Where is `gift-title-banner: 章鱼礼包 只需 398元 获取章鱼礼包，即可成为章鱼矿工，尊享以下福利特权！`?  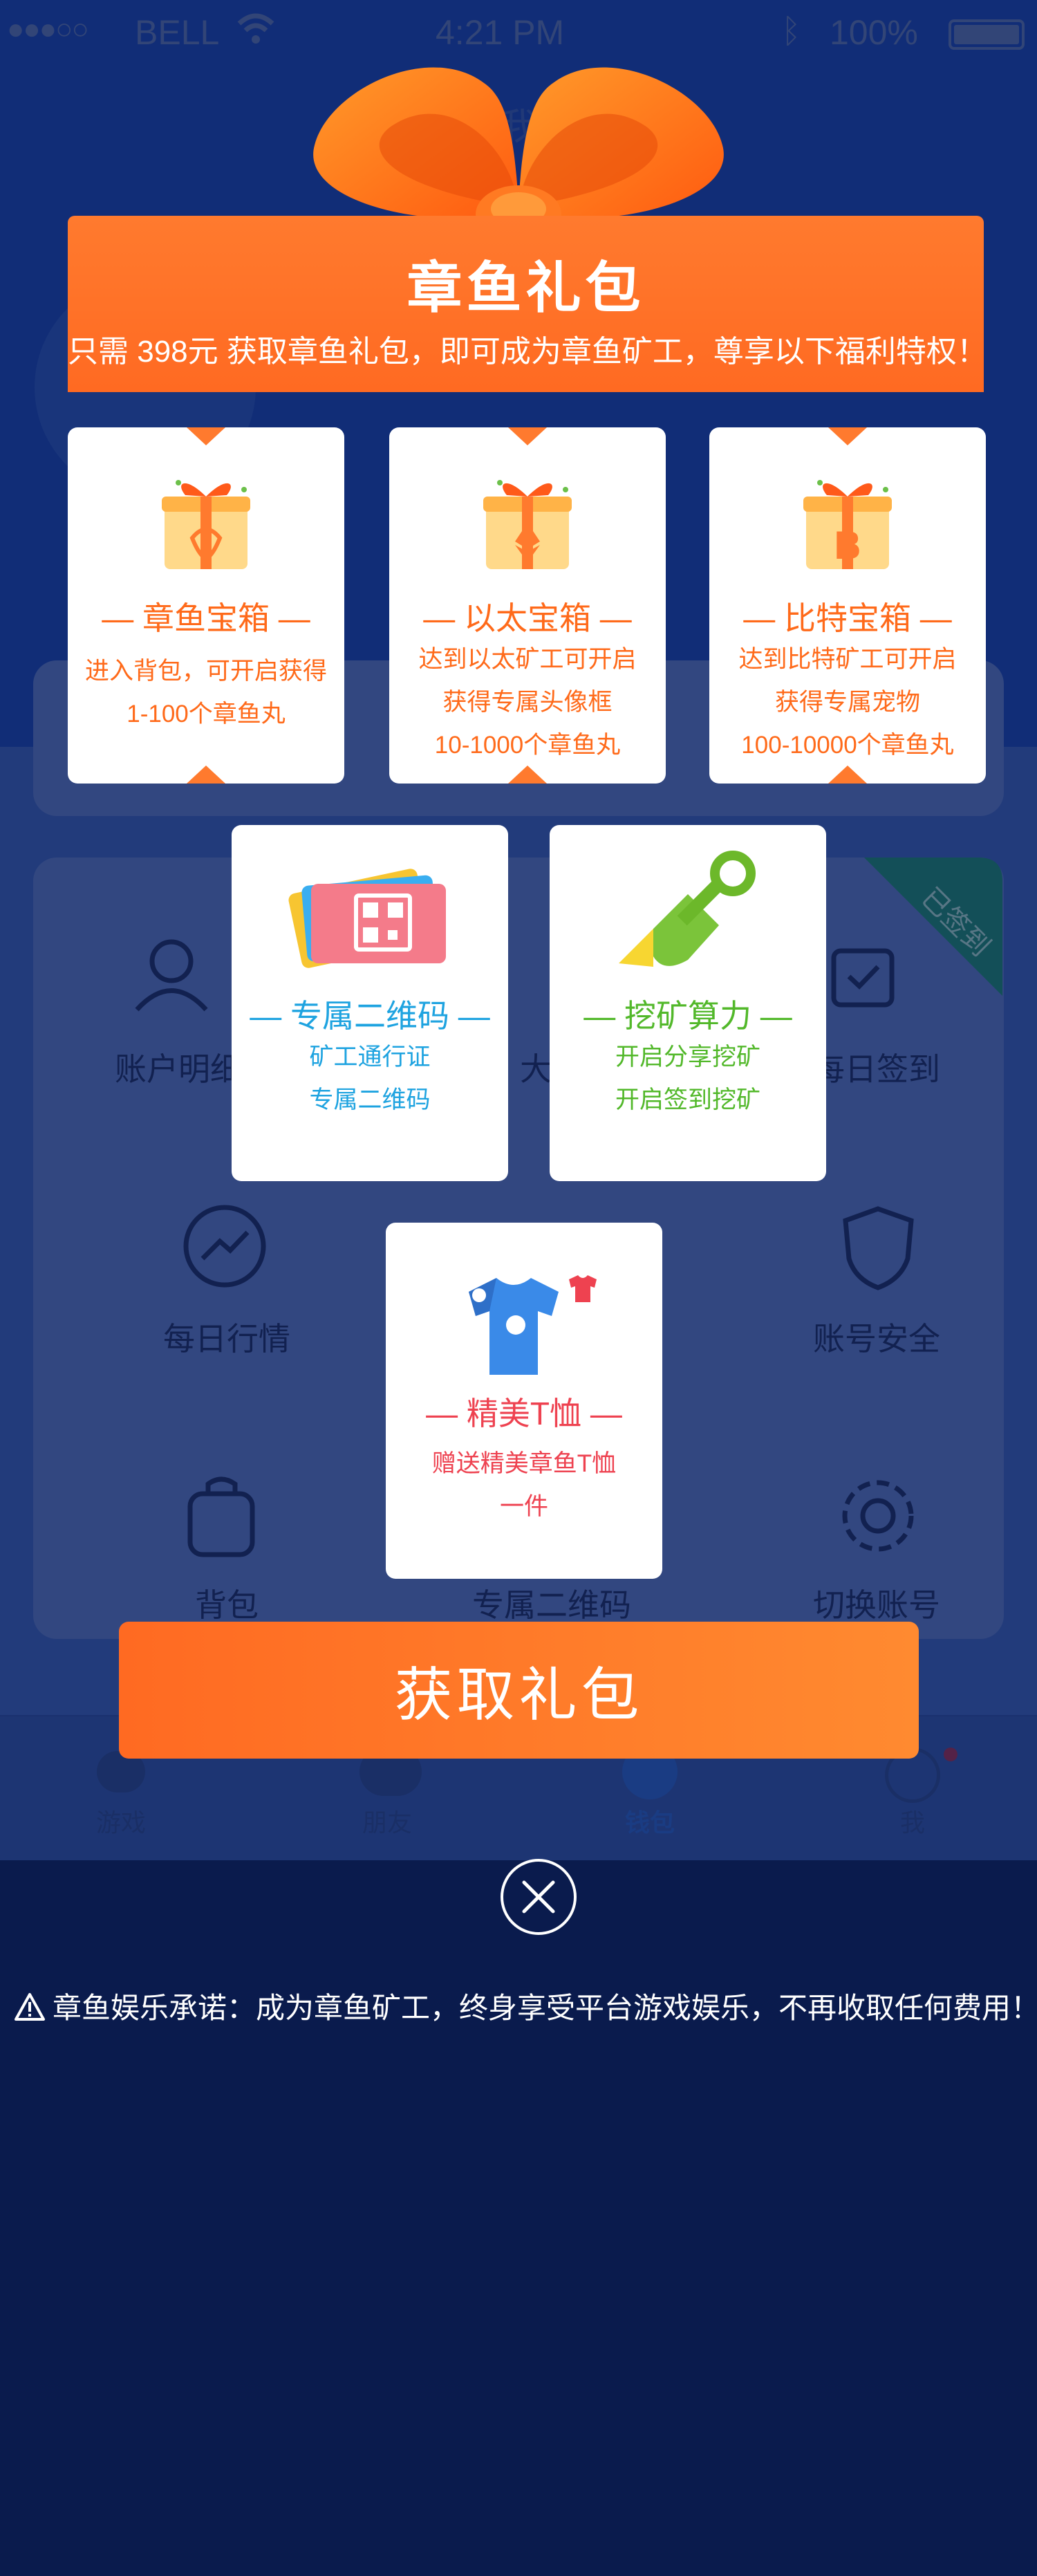 gift-title-banner: 章鱼礼包 只需 398元 获取章鱼礼包，即可成为章鱼矿工，尊享以下福利特权！ is located at coordinates (527, 304).